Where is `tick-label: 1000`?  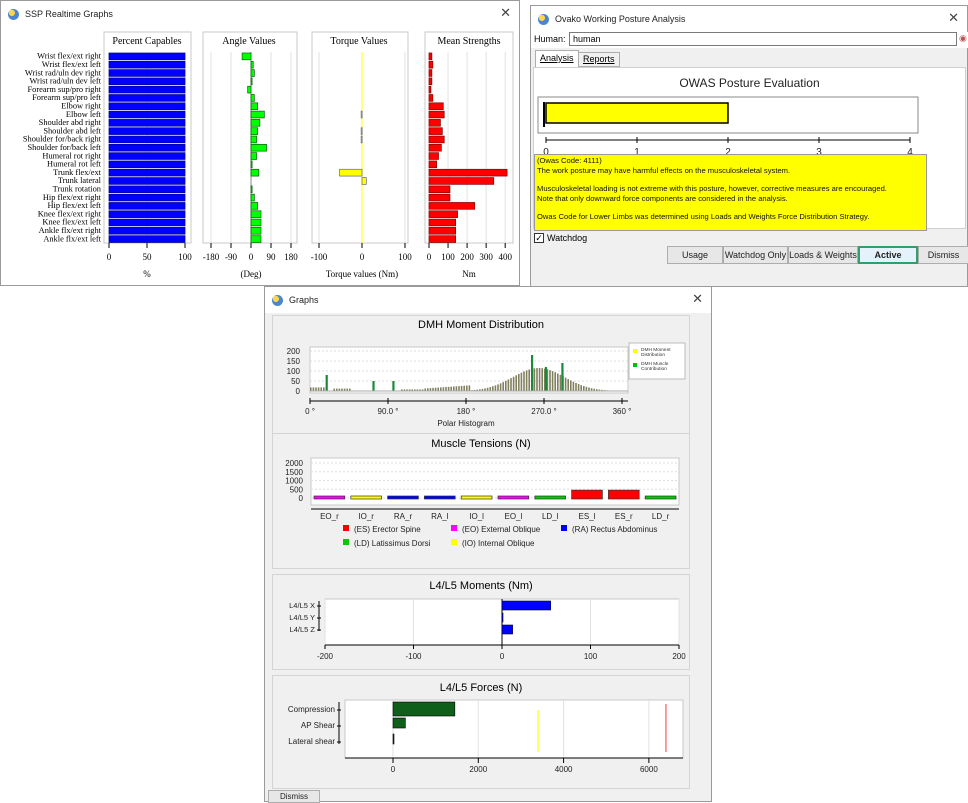
tick-label: 1000 is located at coordinates (294, 481).